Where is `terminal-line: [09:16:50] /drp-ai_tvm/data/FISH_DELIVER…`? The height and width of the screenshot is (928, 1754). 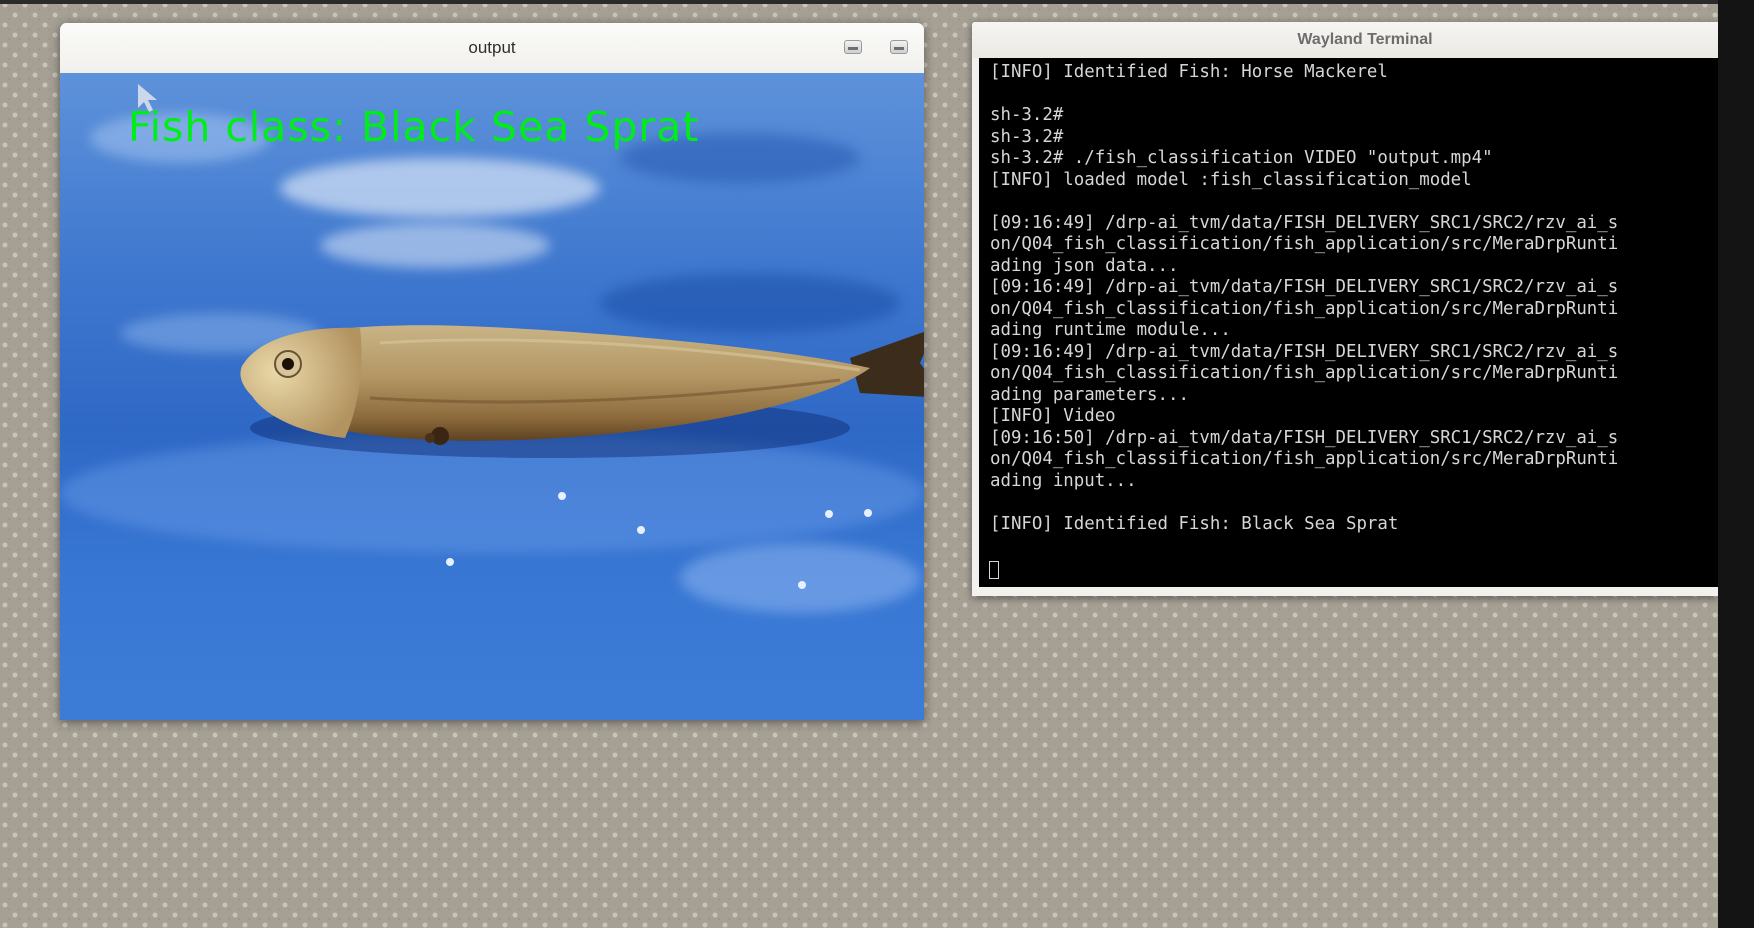 terminal-line: [09:16:50] /drp-ai_tvm/data/FISH_DELIVER… is located at coordinates (1304, 437).